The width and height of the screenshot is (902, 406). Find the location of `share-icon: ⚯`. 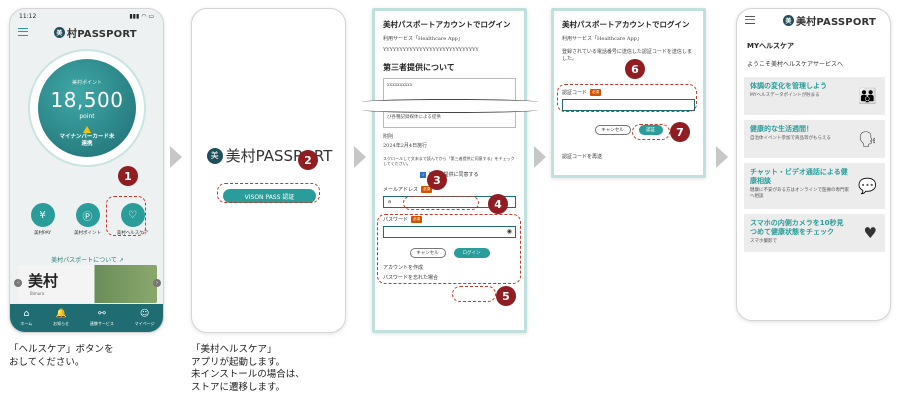

share-icon: ⚯ is located at coordinates (102, 314).